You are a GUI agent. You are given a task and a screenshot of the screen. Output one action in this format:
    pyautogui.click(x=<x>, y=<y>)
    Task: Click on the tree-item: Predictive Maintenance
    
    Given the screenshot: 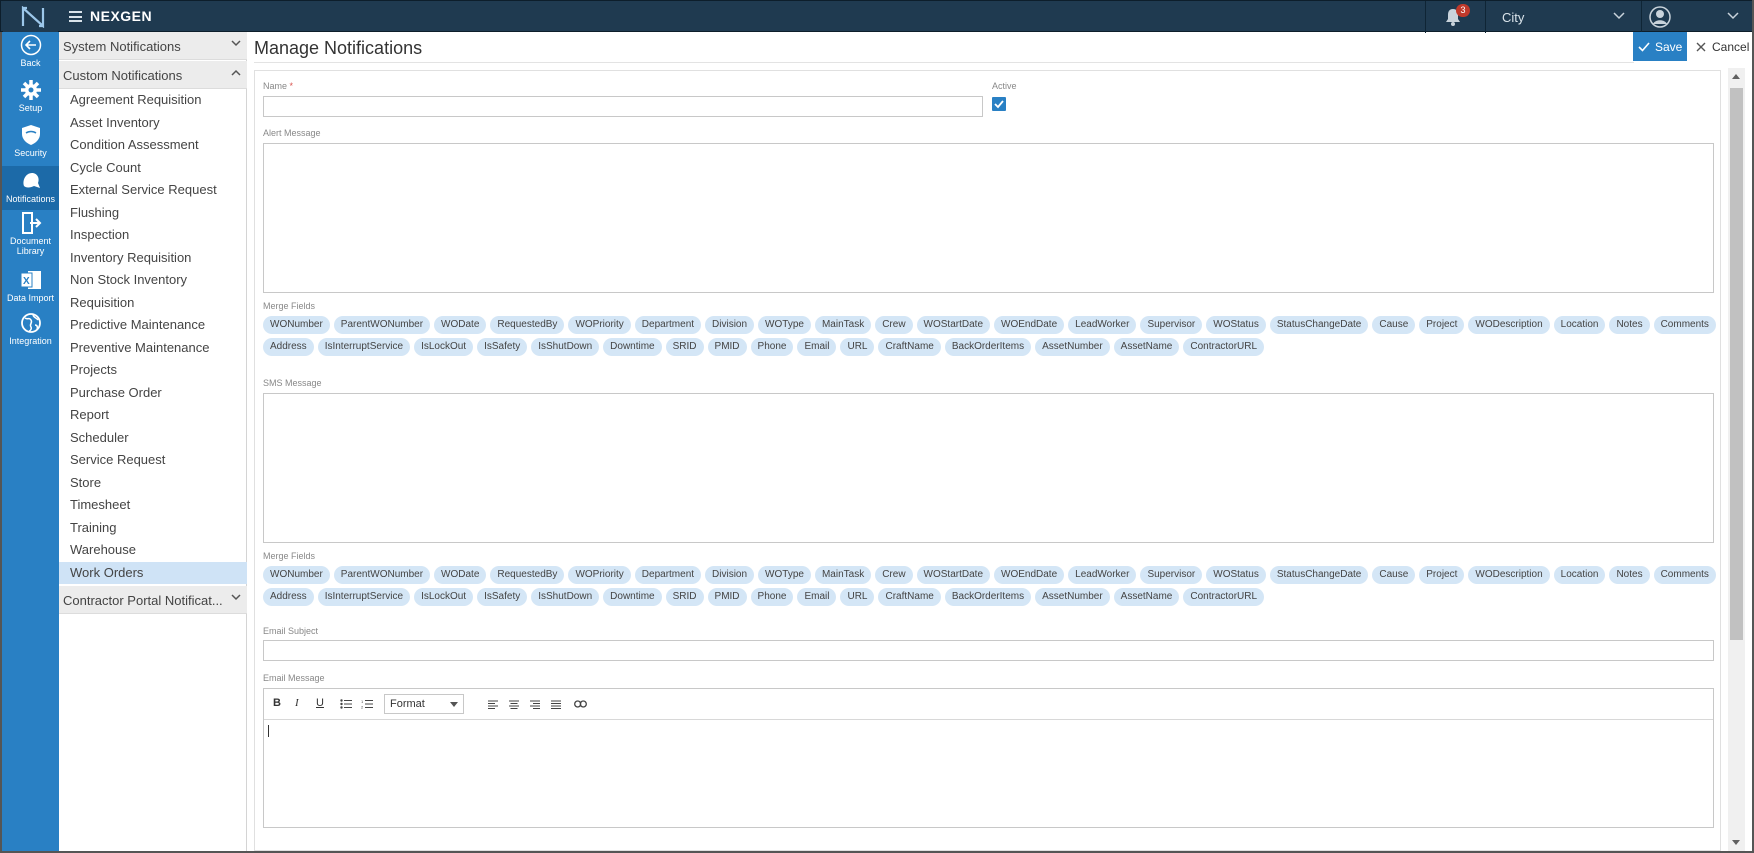 What is the action you would take?
    pyautogui.click(x=153, y=325)
    